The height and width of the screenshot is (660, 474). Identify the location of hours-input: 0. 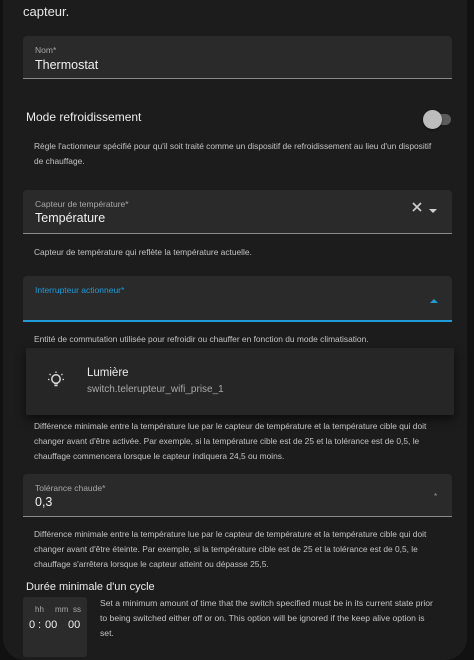
(32, 625).